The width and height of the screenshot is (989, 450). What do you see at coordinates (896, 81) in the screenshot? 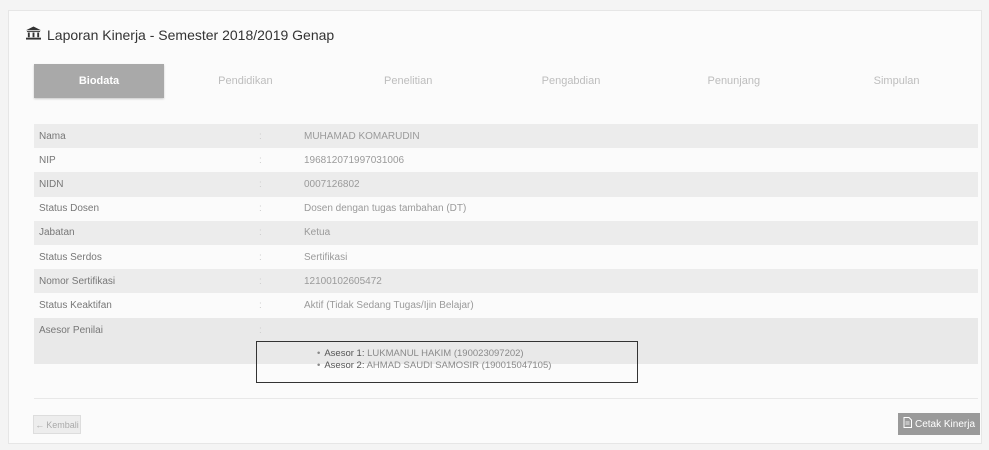
I see `tab-simpulan: Simpulan` at bounding box center [896, 81].